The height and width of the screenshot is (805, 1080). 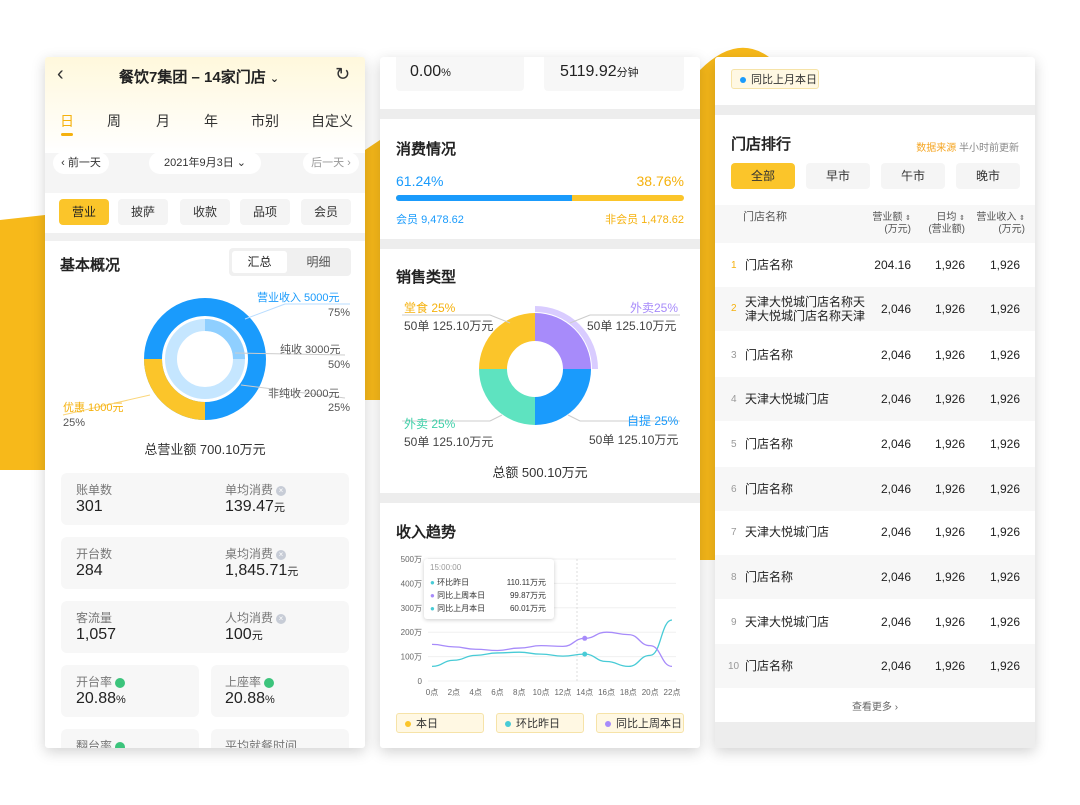 I want to click on stat-per-person-value: 100元, so click(x=244, y=634).